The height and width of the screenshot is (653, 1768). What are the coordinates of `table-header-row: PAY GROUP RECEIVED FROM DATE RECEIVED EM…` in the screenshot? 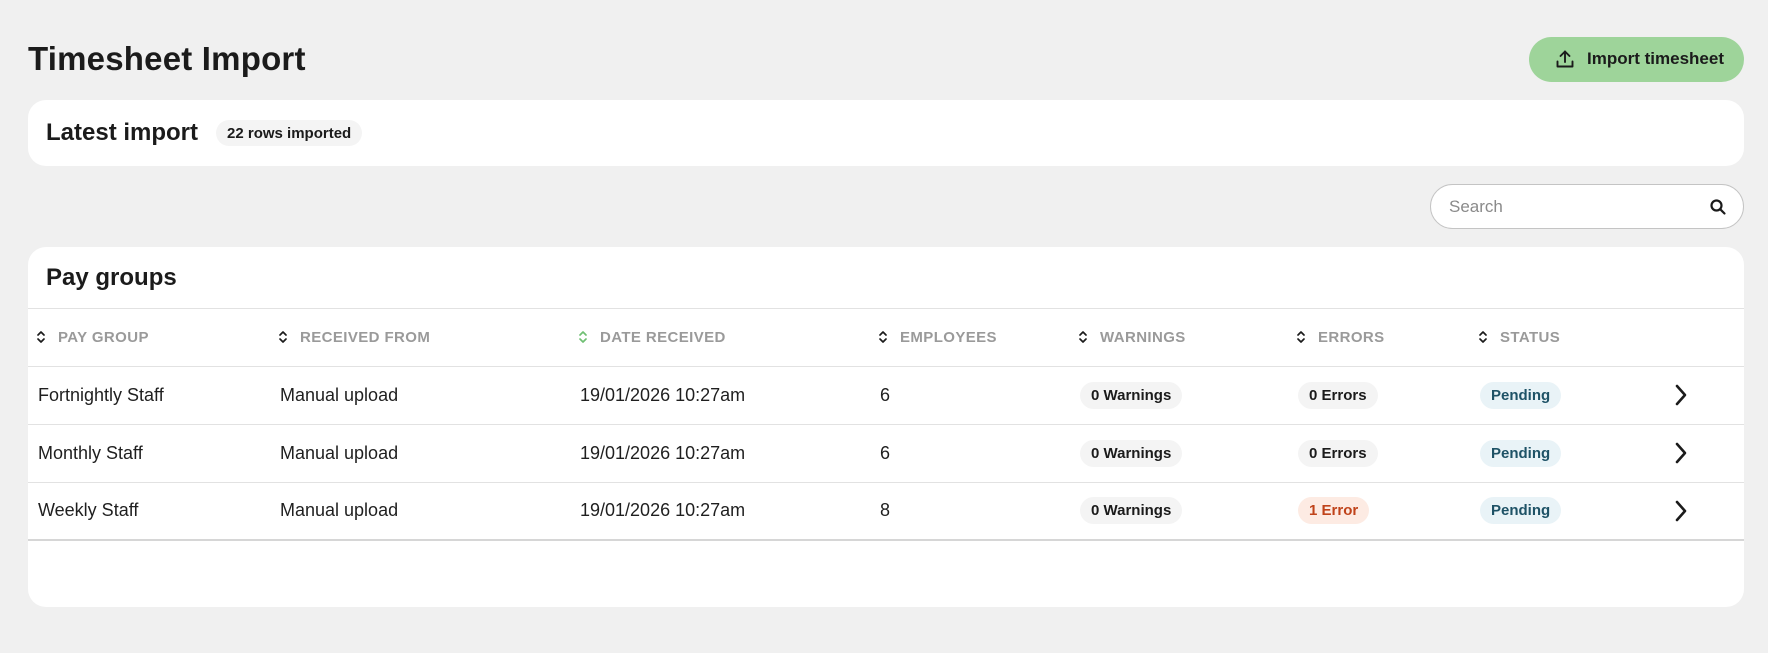 It's located at (886, 338).